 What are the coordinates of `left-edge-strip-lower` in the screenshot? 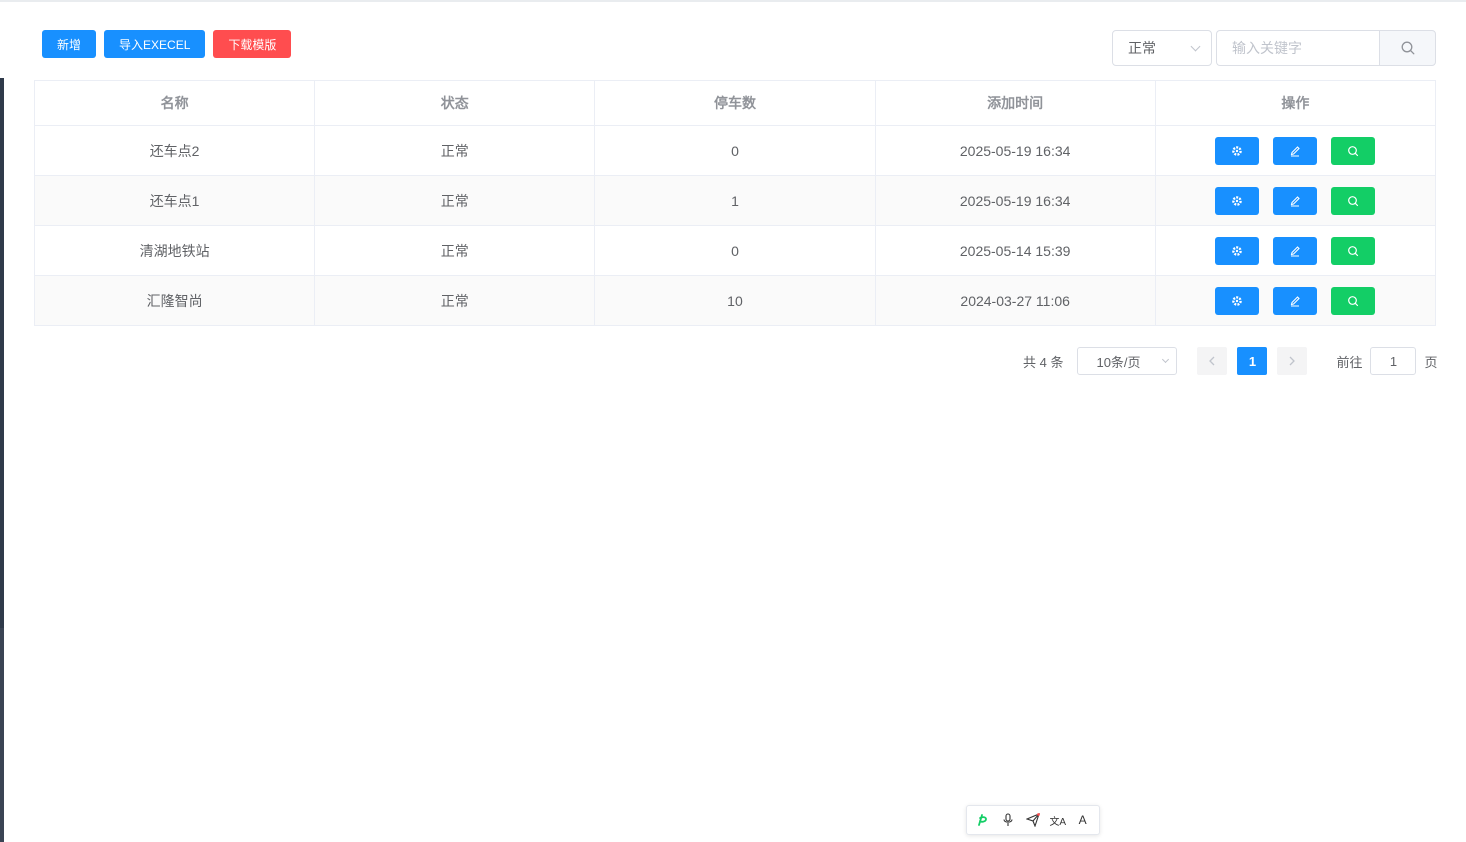 It's located at (2, 735).